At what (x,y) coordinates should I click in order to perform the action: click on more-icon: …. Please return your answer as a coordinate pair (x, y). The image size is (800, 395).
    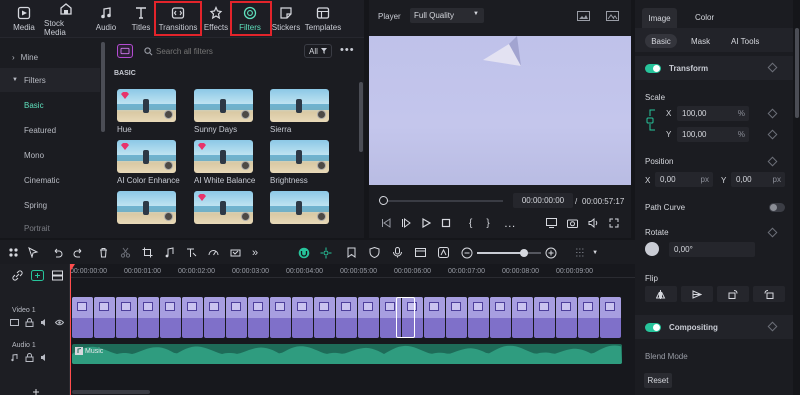
    Looking at the image, I should click on (510, 223).